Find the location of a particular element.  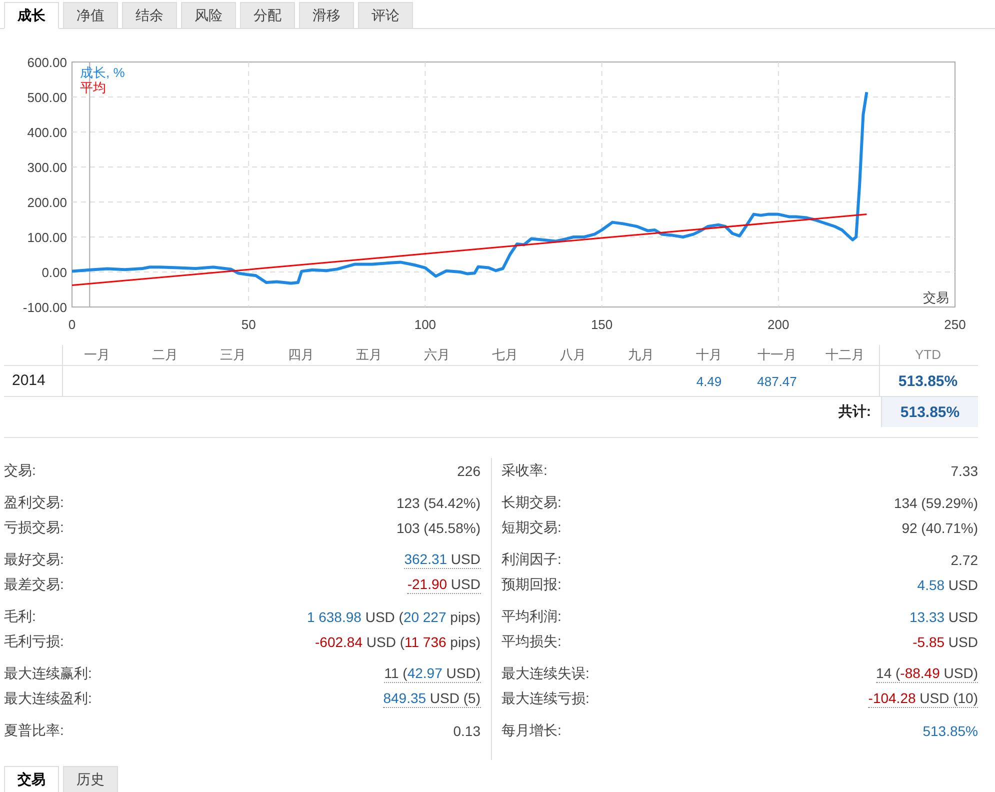

tab: 风险 is located at coordinates (208, 15).